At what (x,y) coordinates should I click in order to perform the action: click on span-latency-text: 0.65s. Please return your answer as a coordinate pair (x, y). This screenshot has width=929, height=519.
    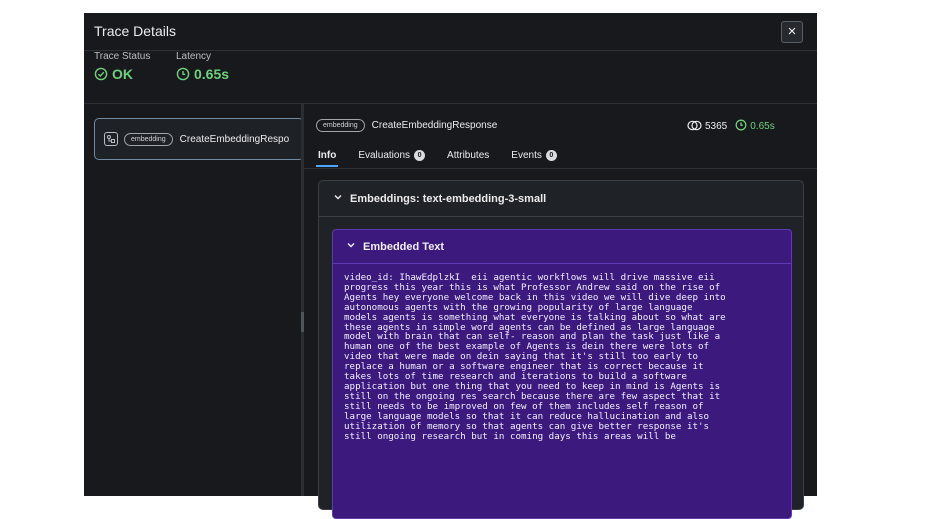
    Looking at the image, I should click on (762, 126).